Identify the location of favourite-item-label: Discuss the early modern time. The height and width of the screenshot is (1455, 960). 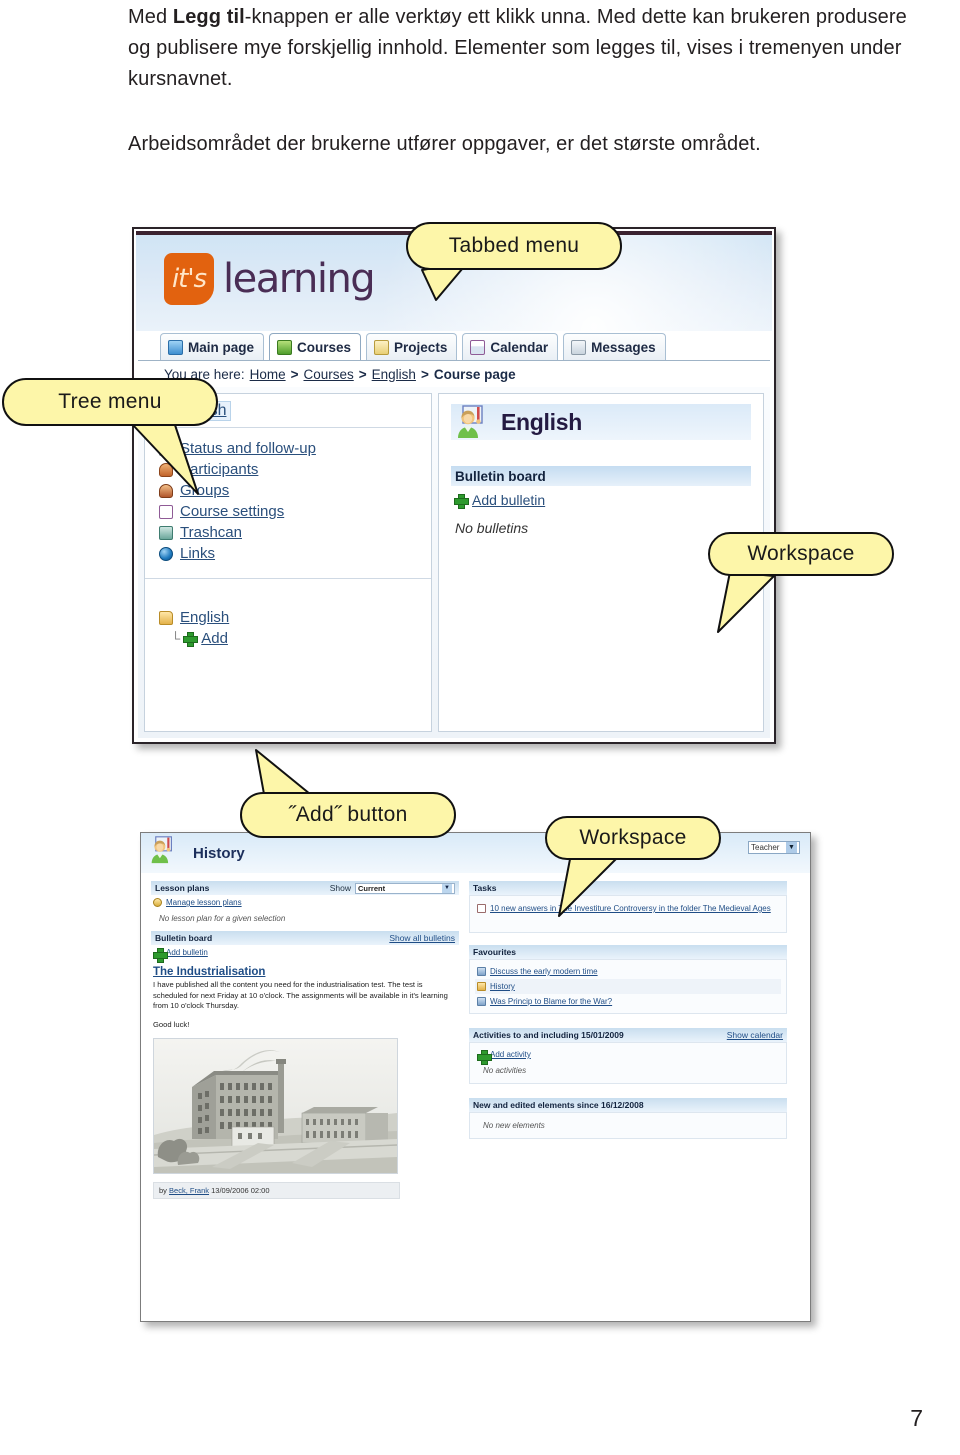
(544, 971).